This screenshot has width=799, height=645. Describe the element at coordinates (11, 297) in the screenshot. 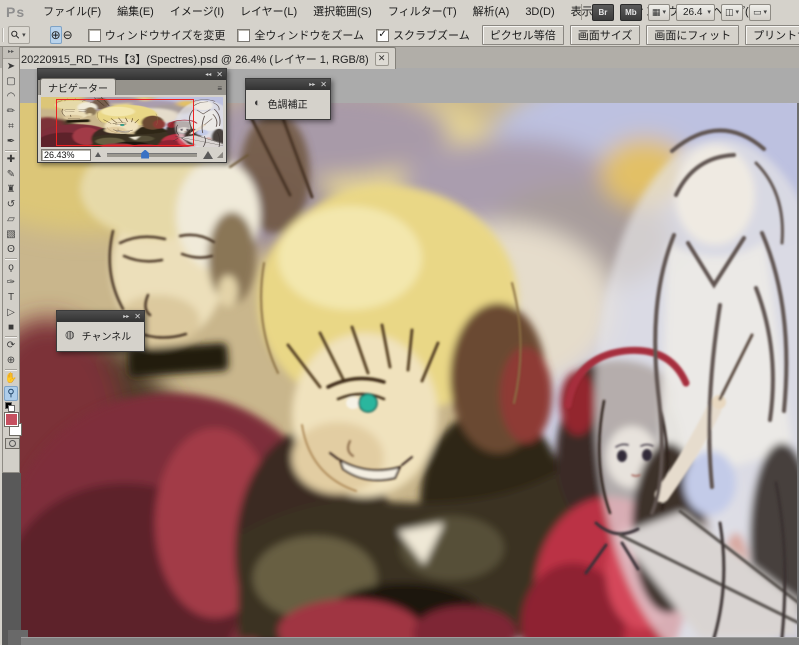

I see `type-tool: T` at that location.